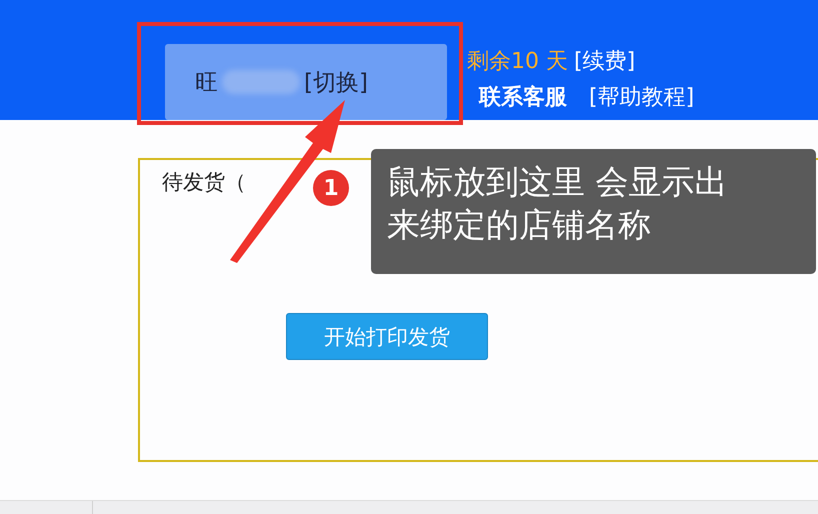 This screenshot has height=514, width=818. What do you see at coordinates (204, 182) in the screenshot?
I see `status-label: 待发货（` at bounding box center [204, 182].